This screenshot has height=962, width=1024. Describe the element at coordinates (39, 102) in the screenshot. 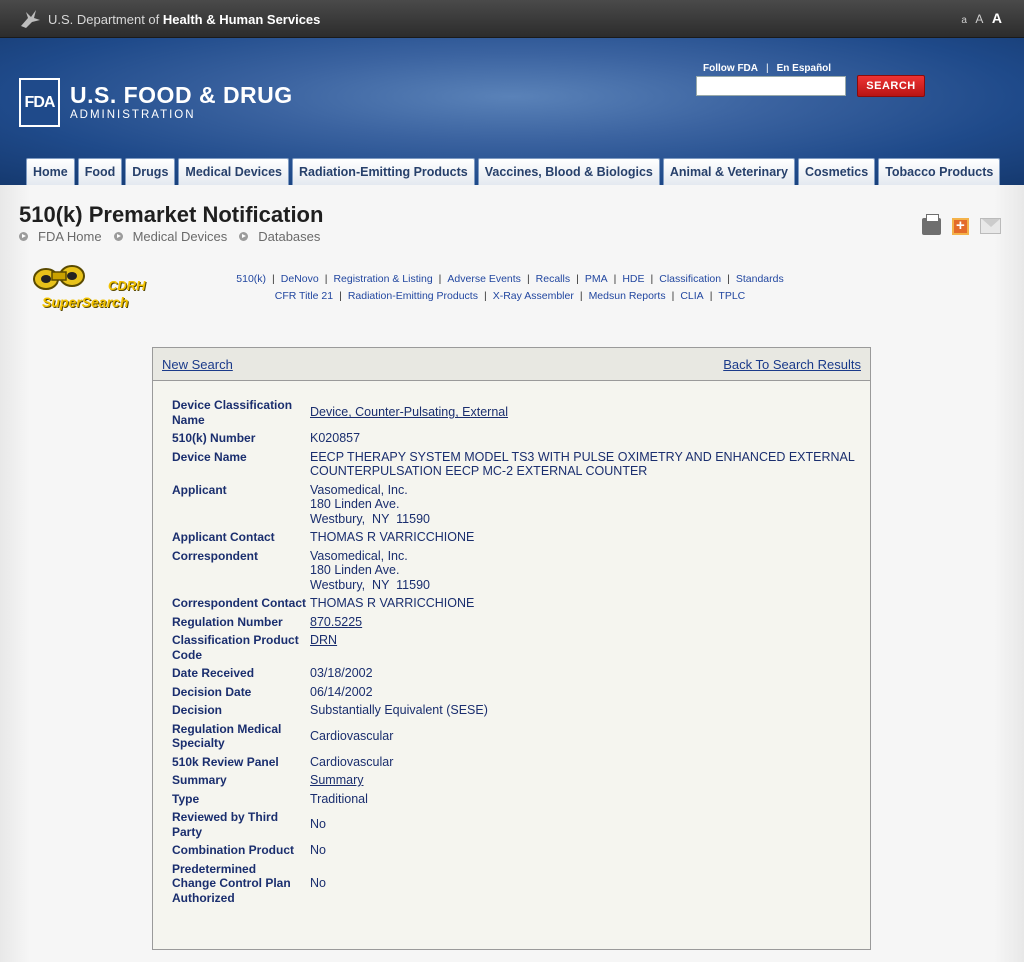

I see `fda-logo: FDA` at that location.